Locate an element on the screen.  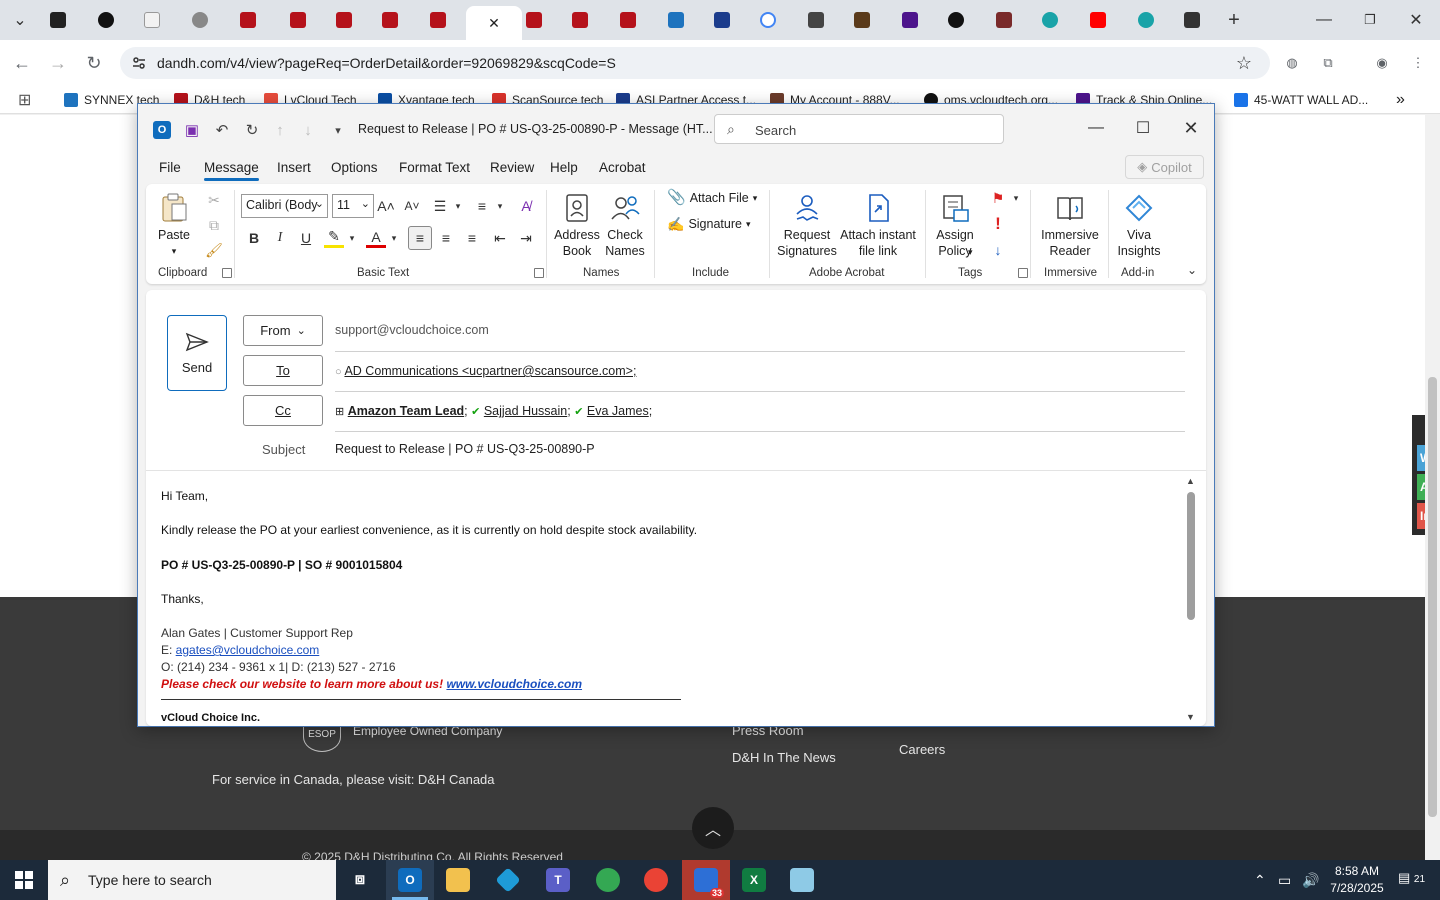
careers-link: Careers is located at coordinates (922, 749).